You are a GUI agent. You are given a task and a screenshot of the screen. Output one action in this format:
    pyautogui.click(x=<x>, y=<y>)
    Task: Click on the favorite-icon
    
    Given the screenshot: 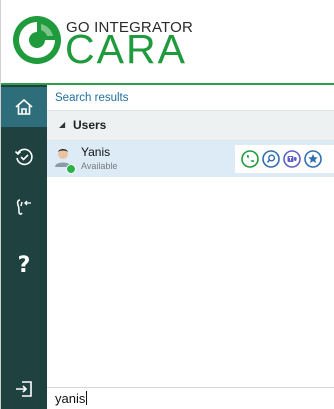 What is the action you would take?
    pyautogui.click(x=313, y=159)
    